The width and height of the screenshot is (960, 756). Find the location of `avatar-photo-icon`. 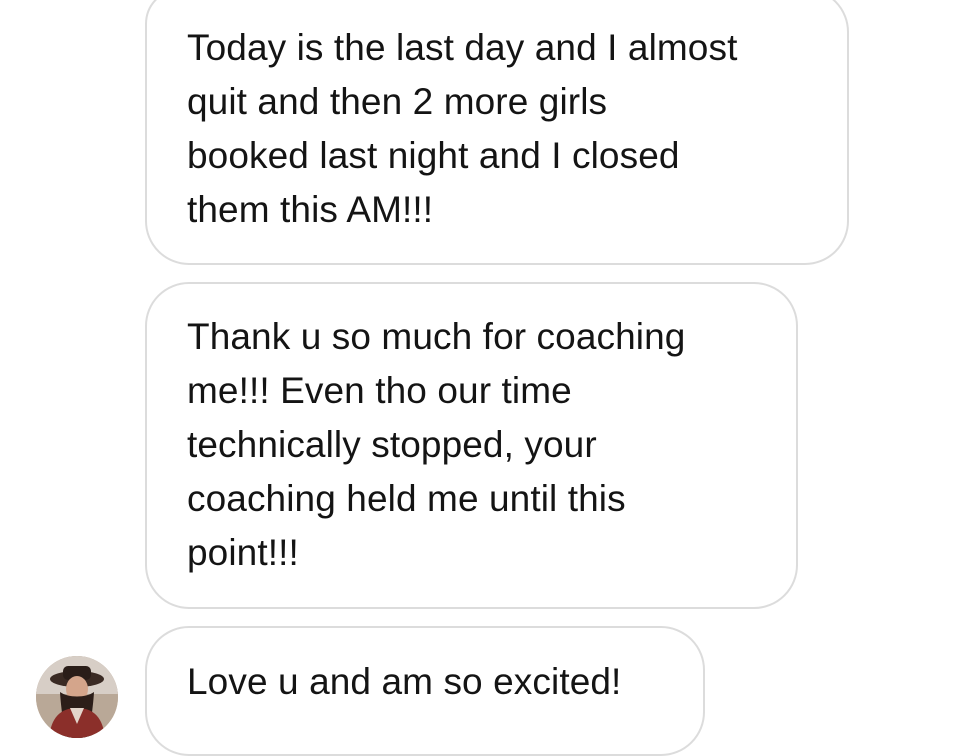

avatar-photo-icon is located at coordinates (77, 697).